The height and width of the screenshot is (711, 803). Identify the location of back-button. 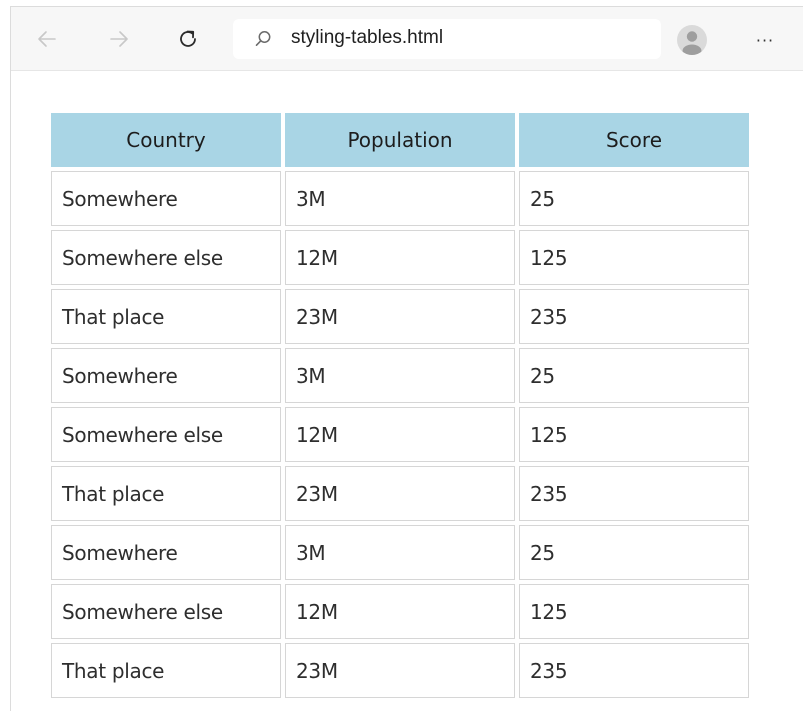
(47, 39).